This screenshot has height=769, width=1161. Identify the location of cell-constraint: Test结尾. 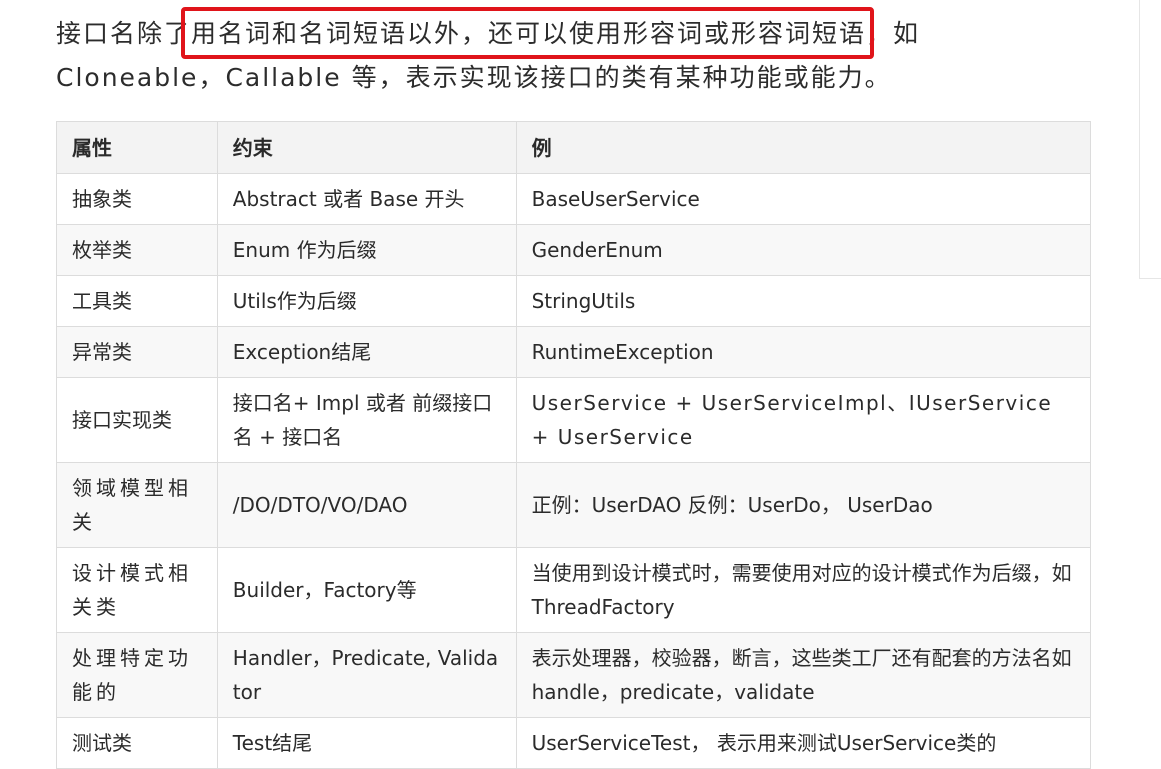
(366, 743).